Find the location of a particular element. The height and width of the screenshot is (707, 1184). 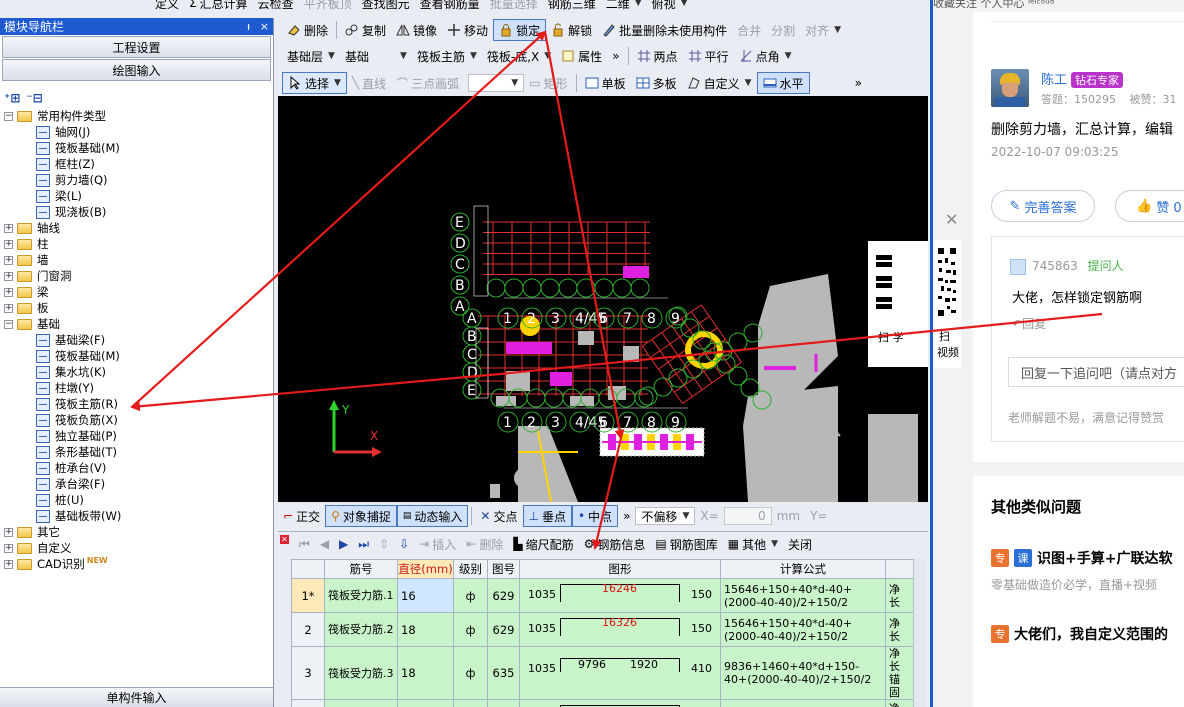

bar-name-cell: 筏板受力筋.2 is located at coordinates (361, 629).